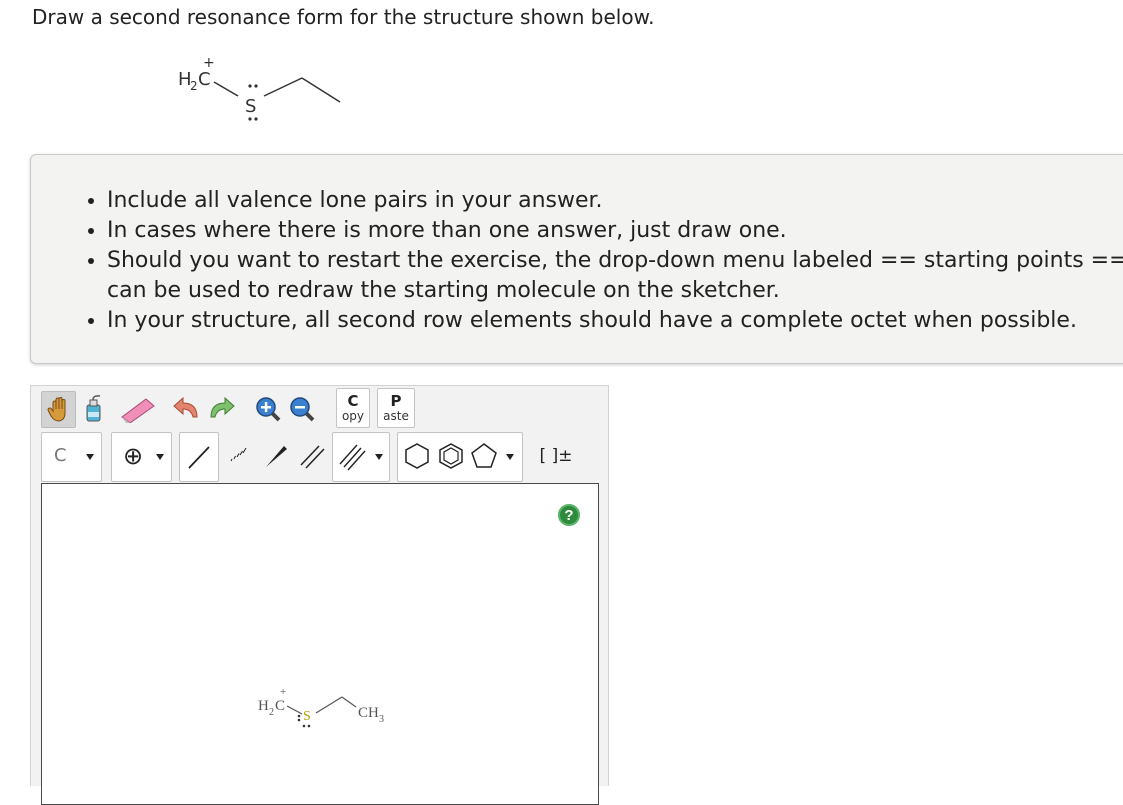 The height and width of the screenshot is (805, 1123). I want to click on eraser-button, so click(137, 408).